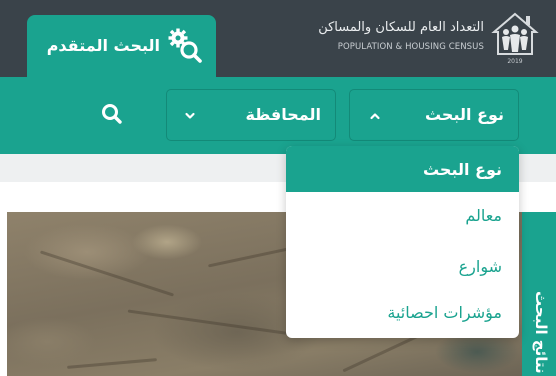  I want to click on search-icon, so click(112, 114).